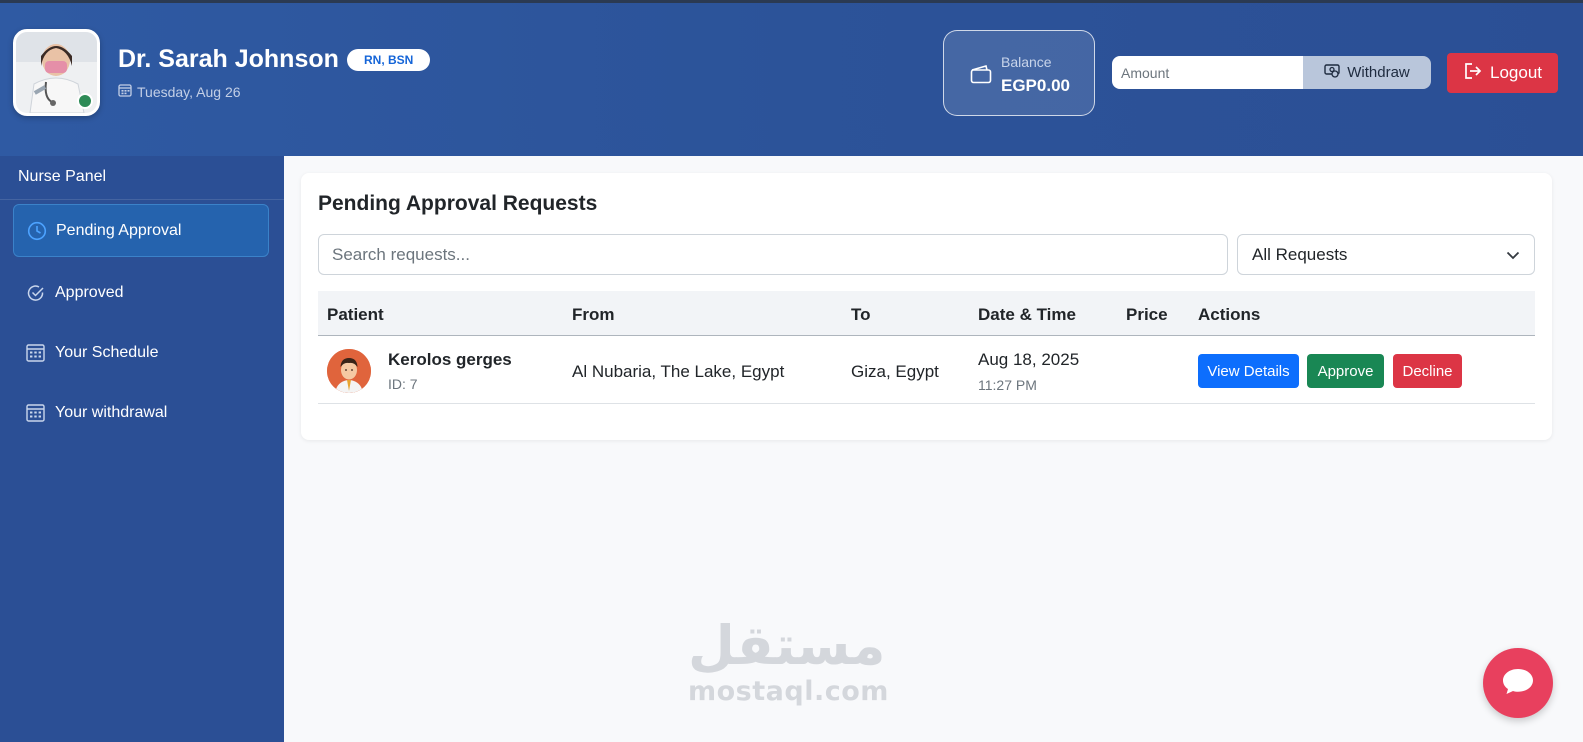 The width and height of the screenshot is (1583, 742). I want to click on column-header: To, so click(861, 314).